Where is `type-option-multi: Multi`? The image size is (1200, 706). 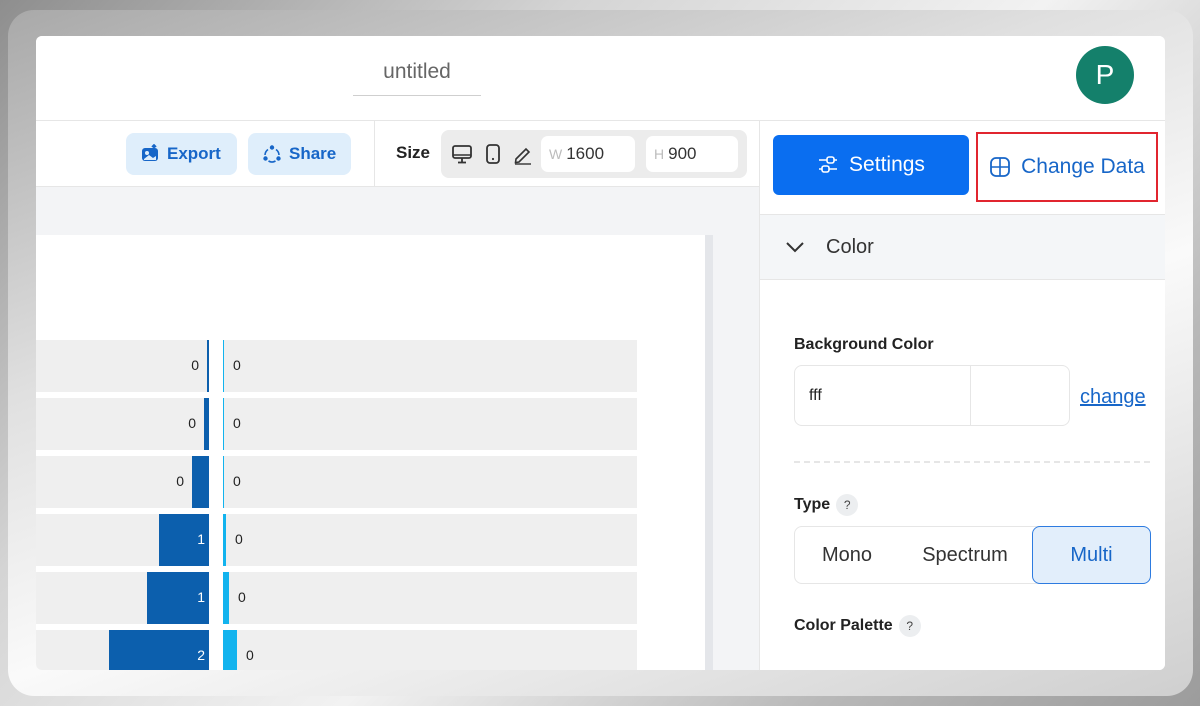
type-option-multi: Multi is located at coordinates (1091, 555).